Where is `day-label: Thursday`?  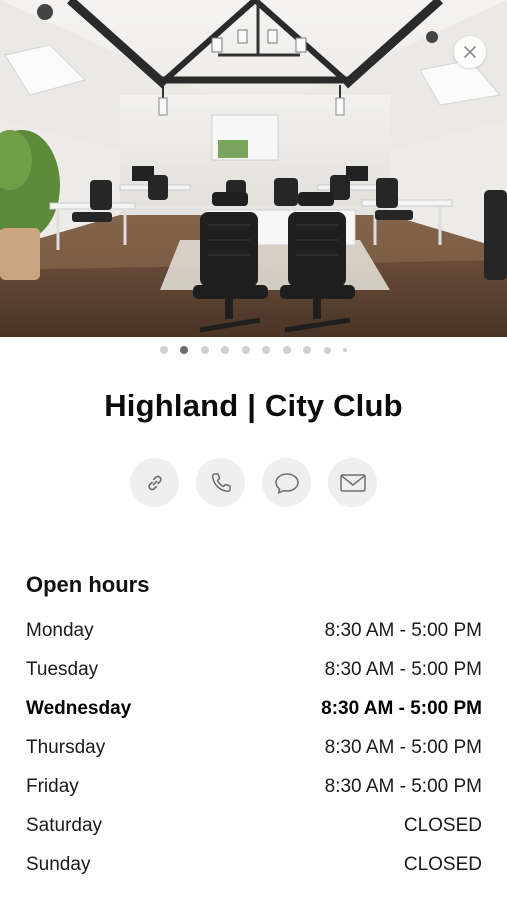
day-label: Thursday is located at coordinates (66, 747).